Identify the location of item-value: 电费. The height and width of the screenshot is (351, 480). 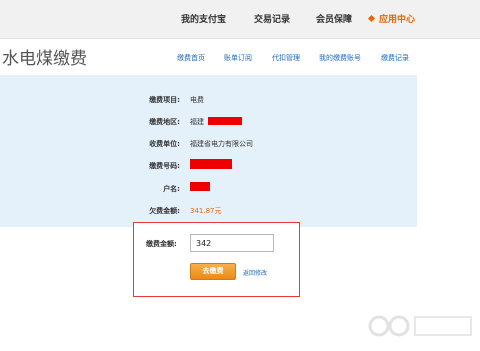
(197, 100).